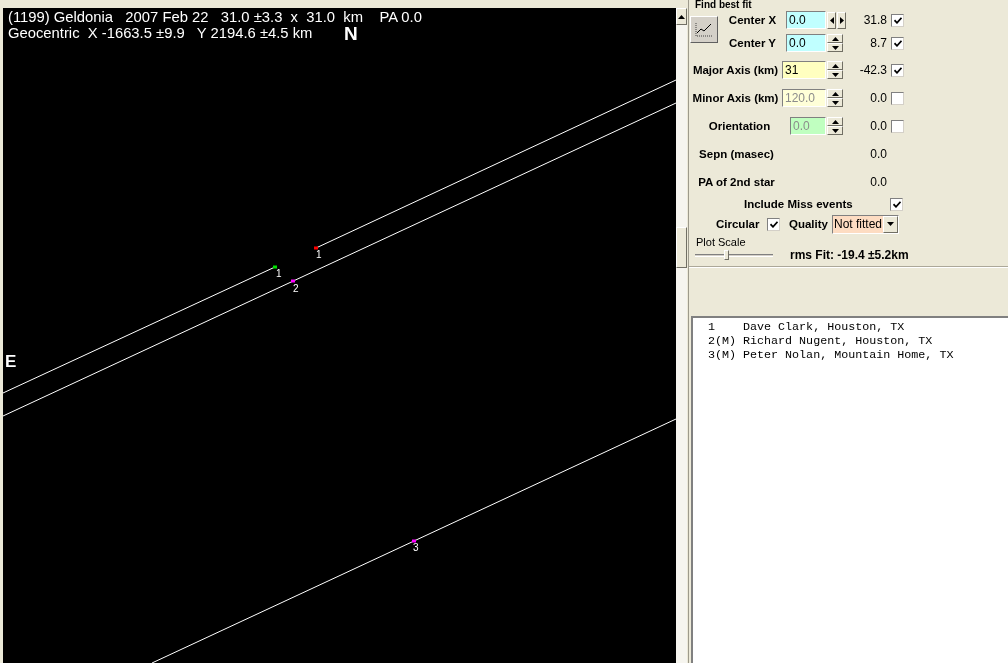 Image resolution: width=1008 pixels, height=663 pixels. Describe the element at coordinates (878, 43) in the screenshot. I see `result-value: 8.7` at that location.